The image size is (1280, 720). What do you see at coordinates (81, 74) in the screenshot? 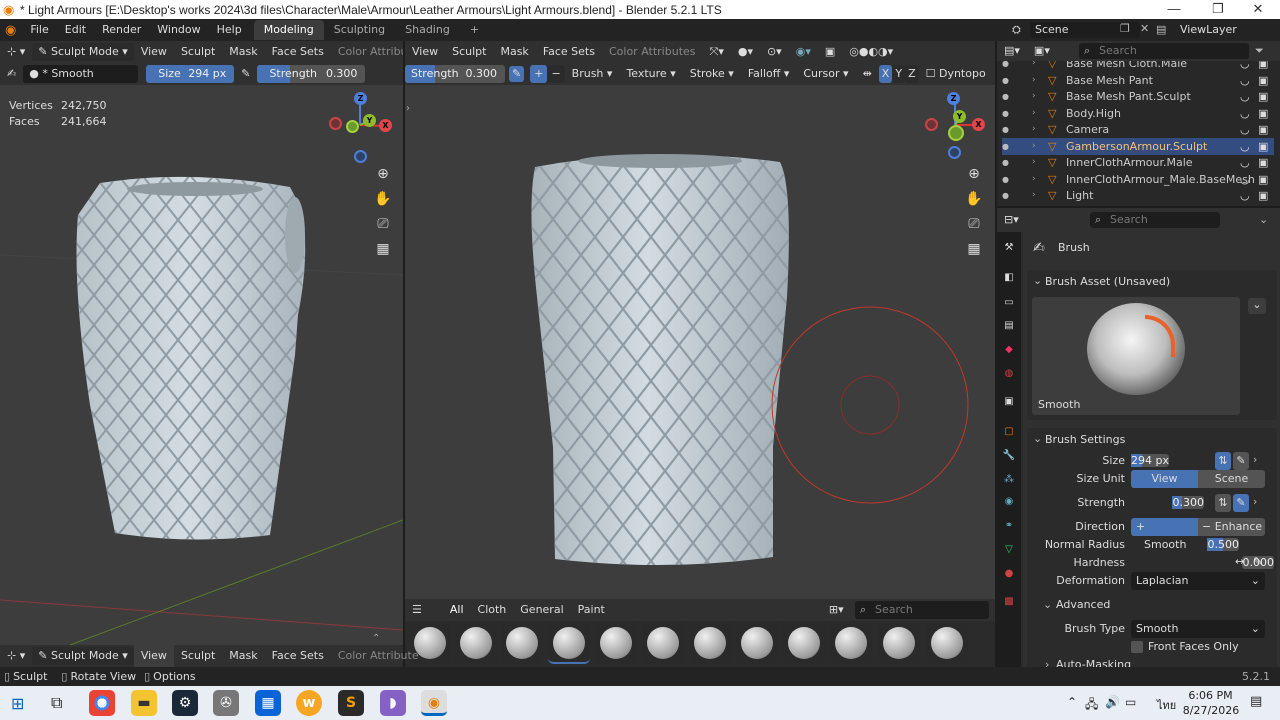
I see `brush-selector: ● * Smooth` at bounding box center [81, 74].